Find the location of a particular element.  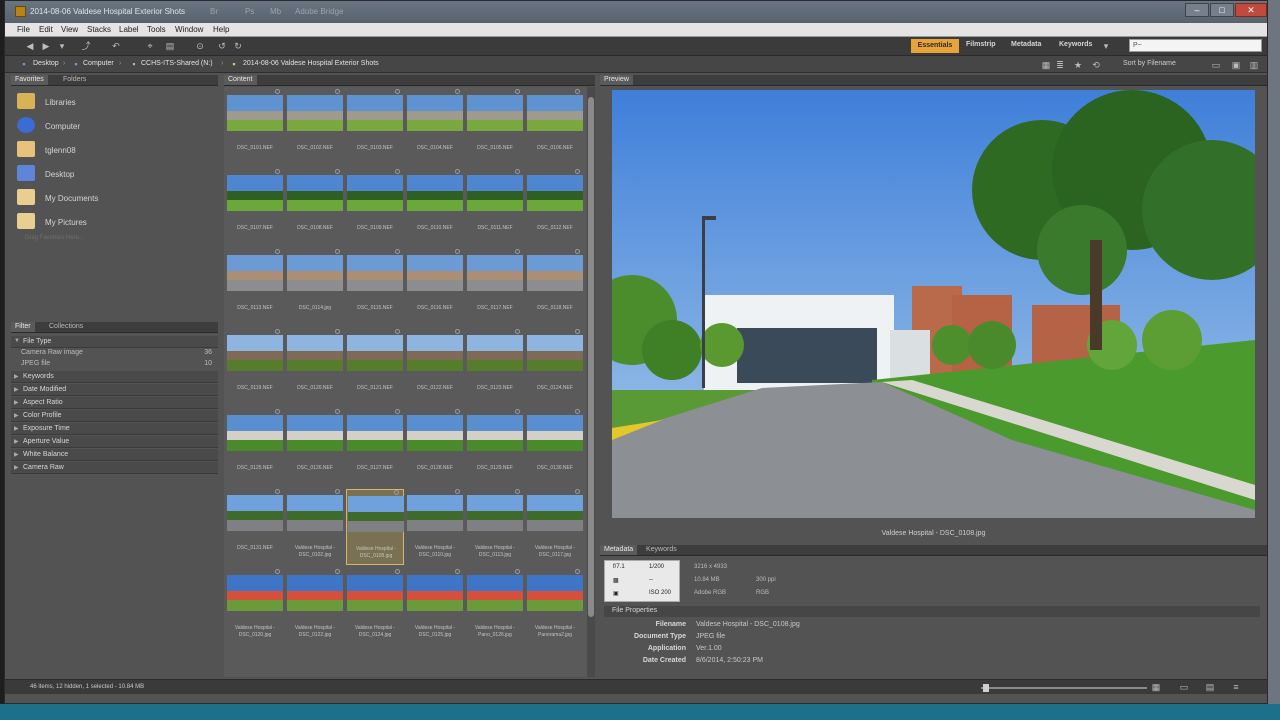

filter-file-type: ▼ File Type is located at coordinates (114, 342).